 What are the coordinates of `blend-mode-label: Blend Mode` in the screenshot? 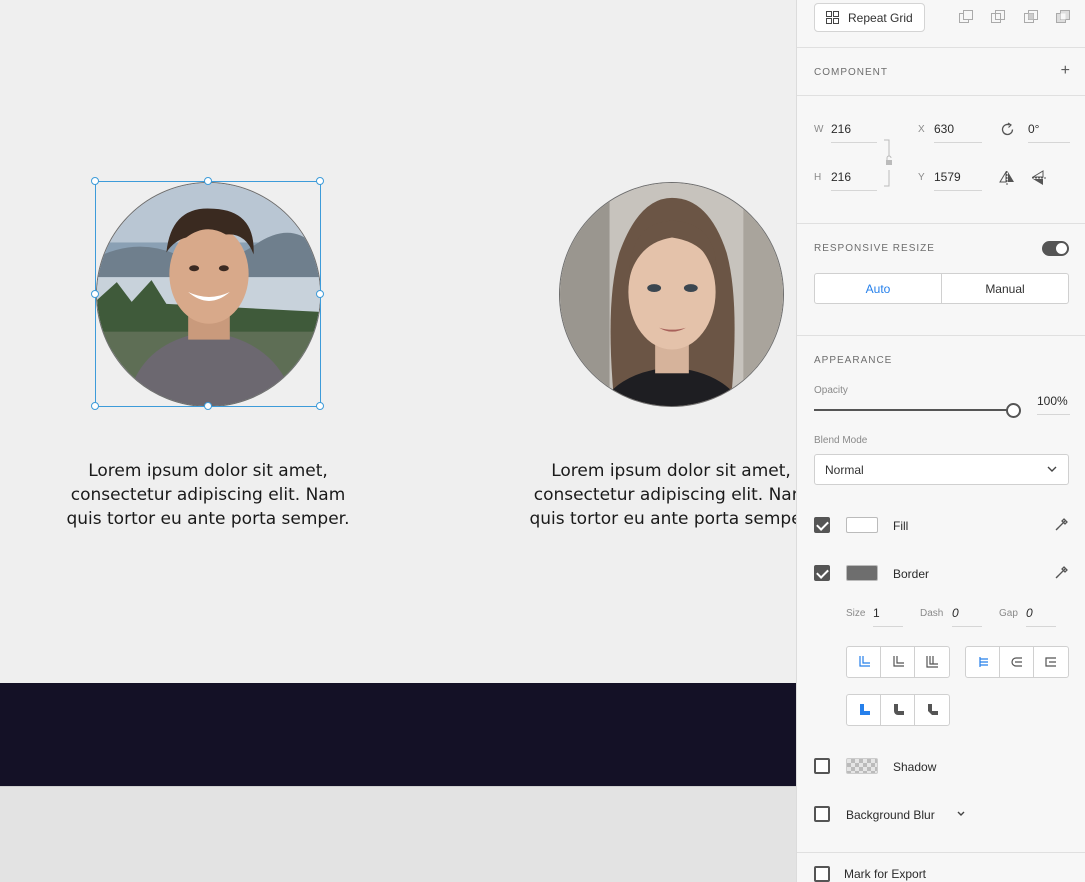 It's located at (841, 440).